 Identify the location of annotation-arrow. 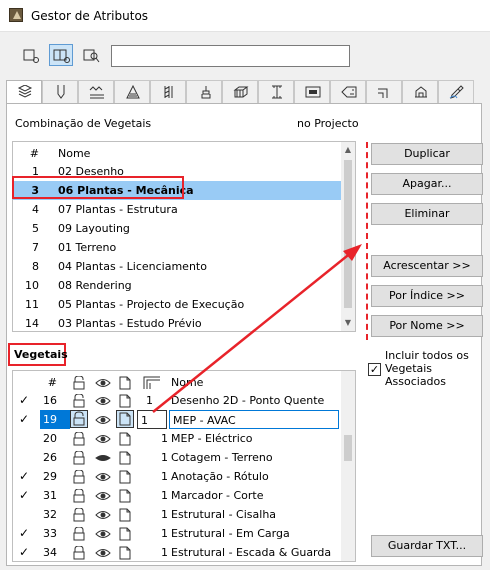
(257, 328).